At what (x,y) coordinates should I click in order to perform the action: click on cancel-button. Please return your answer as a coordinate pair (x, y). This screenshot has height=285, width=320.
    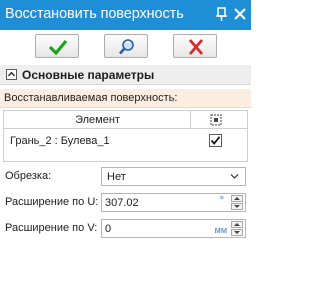
    Looking at the image, I should click on (195, 46).